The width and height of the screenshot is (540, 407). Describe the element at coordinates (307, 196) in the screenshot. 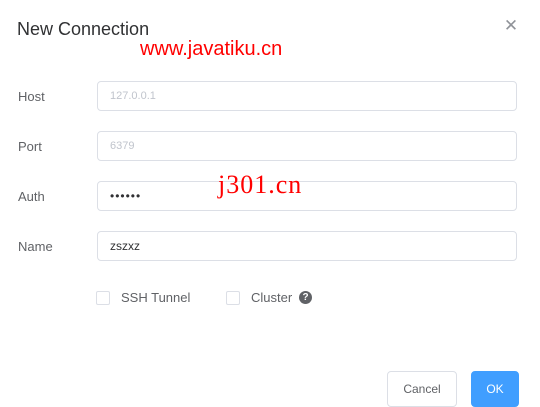

I see `auth-password-input` at that location.